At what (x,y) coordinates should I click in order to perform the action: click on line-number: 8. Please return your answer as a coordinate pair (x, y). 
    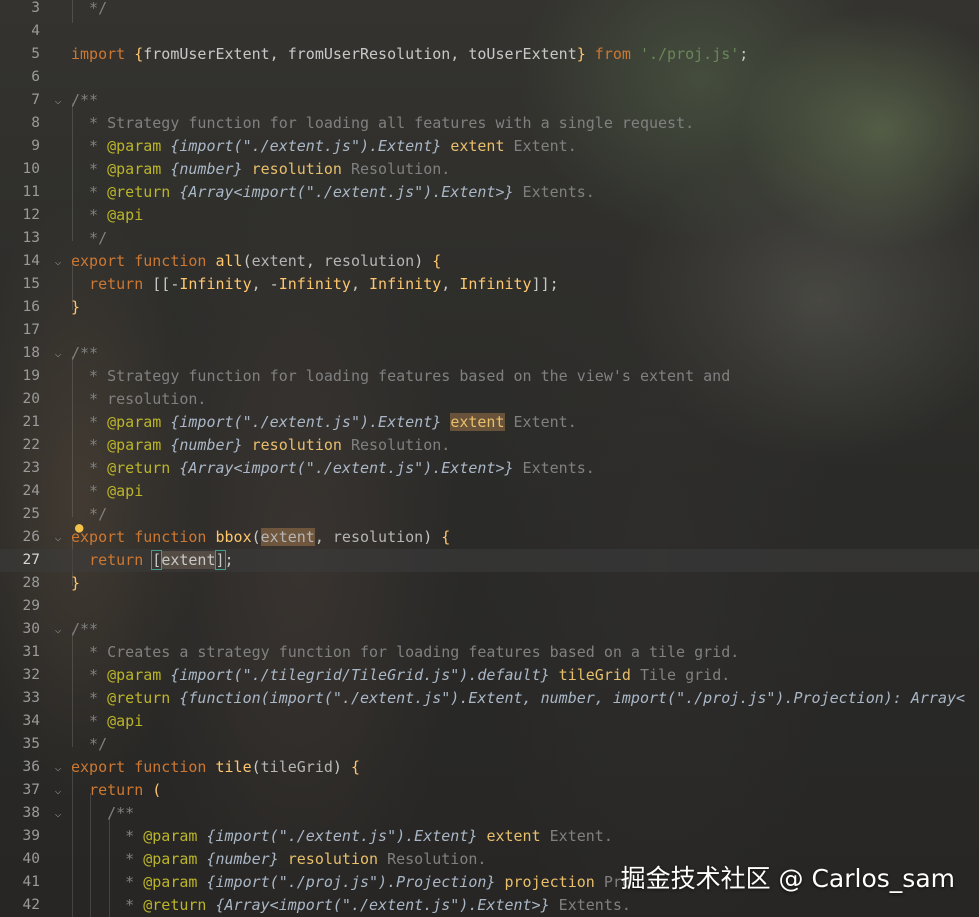
    Looking at the image, I should click on (35, 123).